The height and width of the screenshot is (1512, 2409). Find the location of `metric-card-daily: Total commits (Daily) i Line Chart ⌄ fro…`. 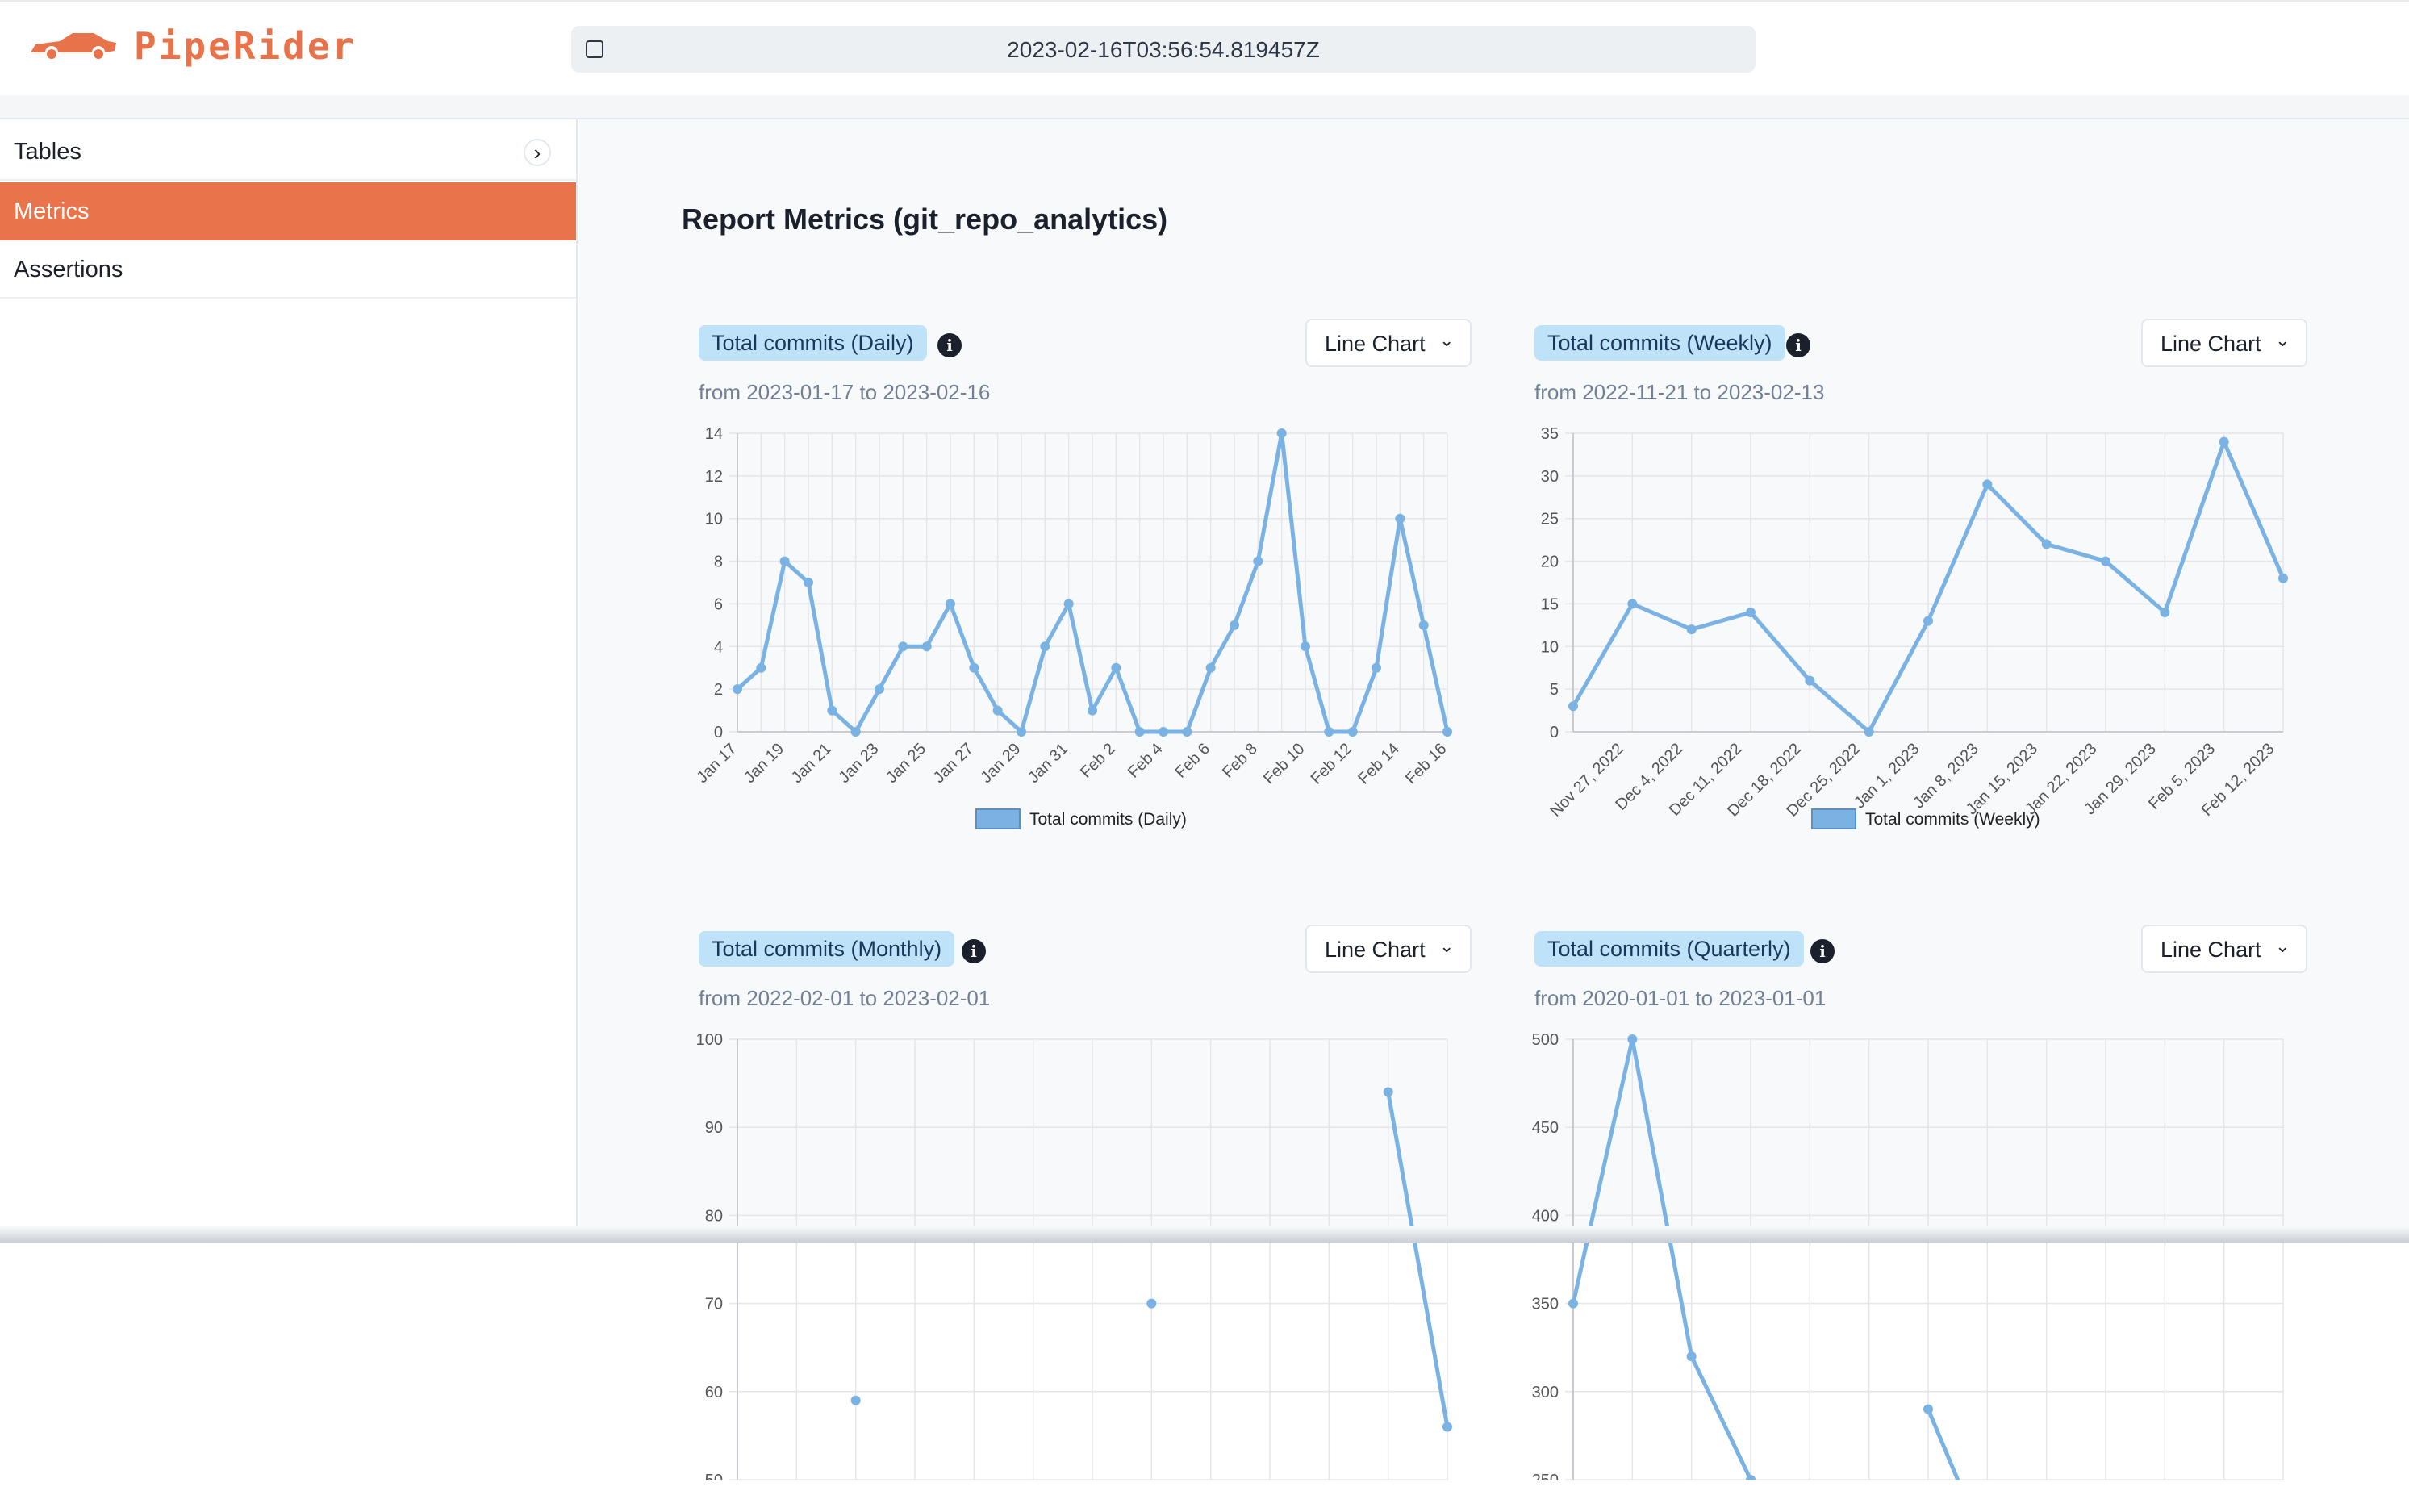

metric-card-daily: Total commits (Daily) i Line Chart ⌄ fro… is located at coordinates (1091, 612).